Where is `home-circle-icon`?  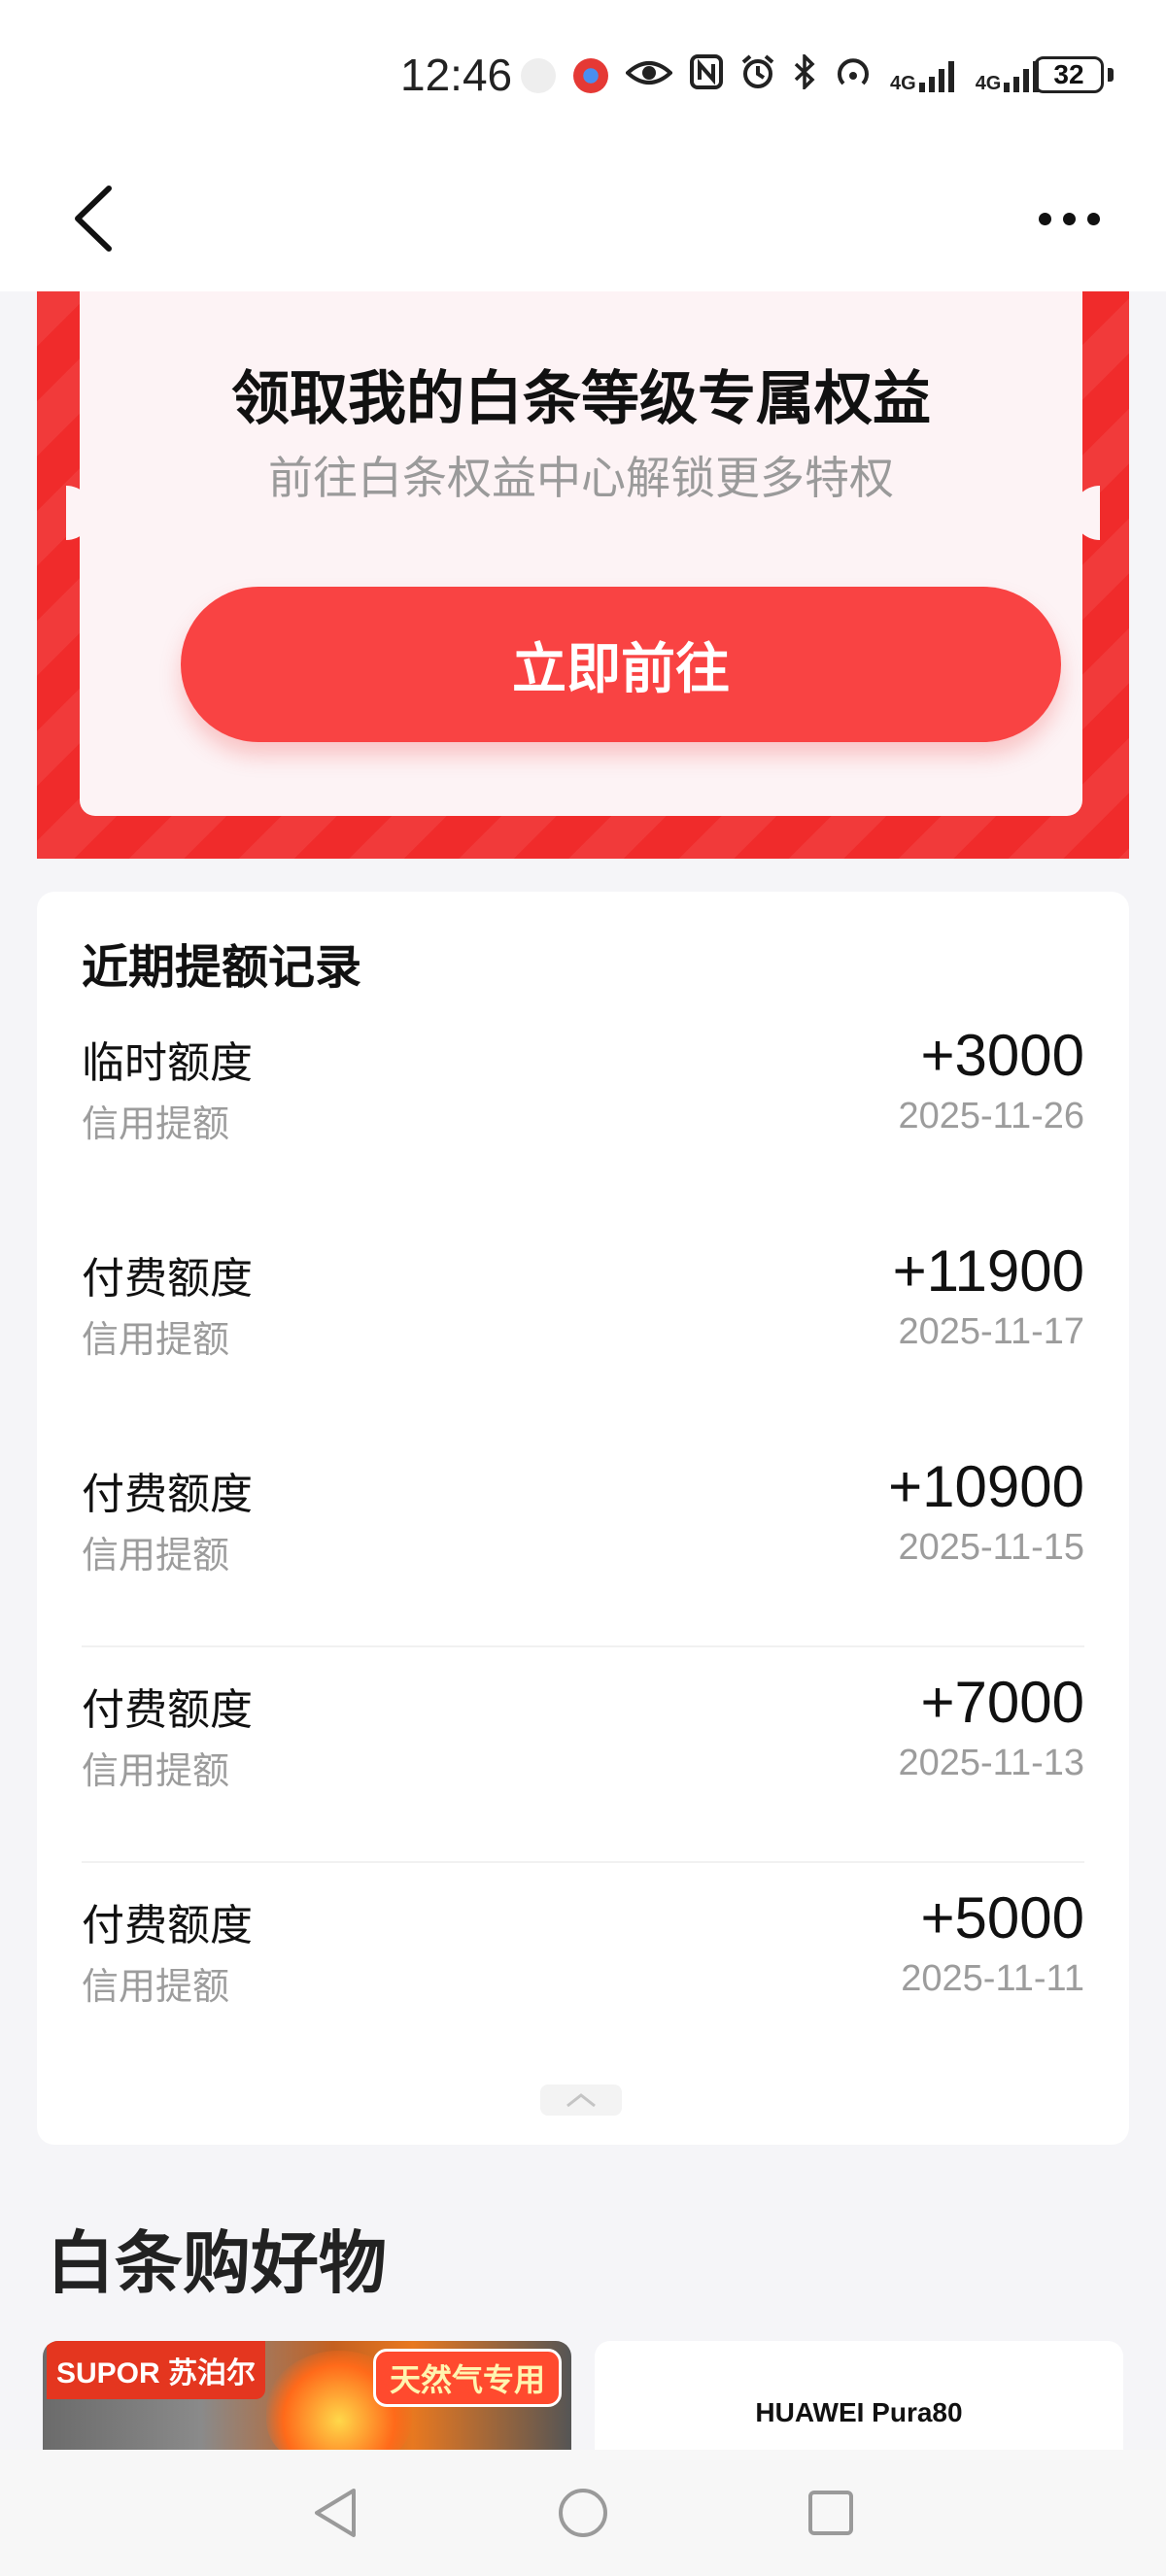
home-circle-icon is located at coordinates (583, 2513).